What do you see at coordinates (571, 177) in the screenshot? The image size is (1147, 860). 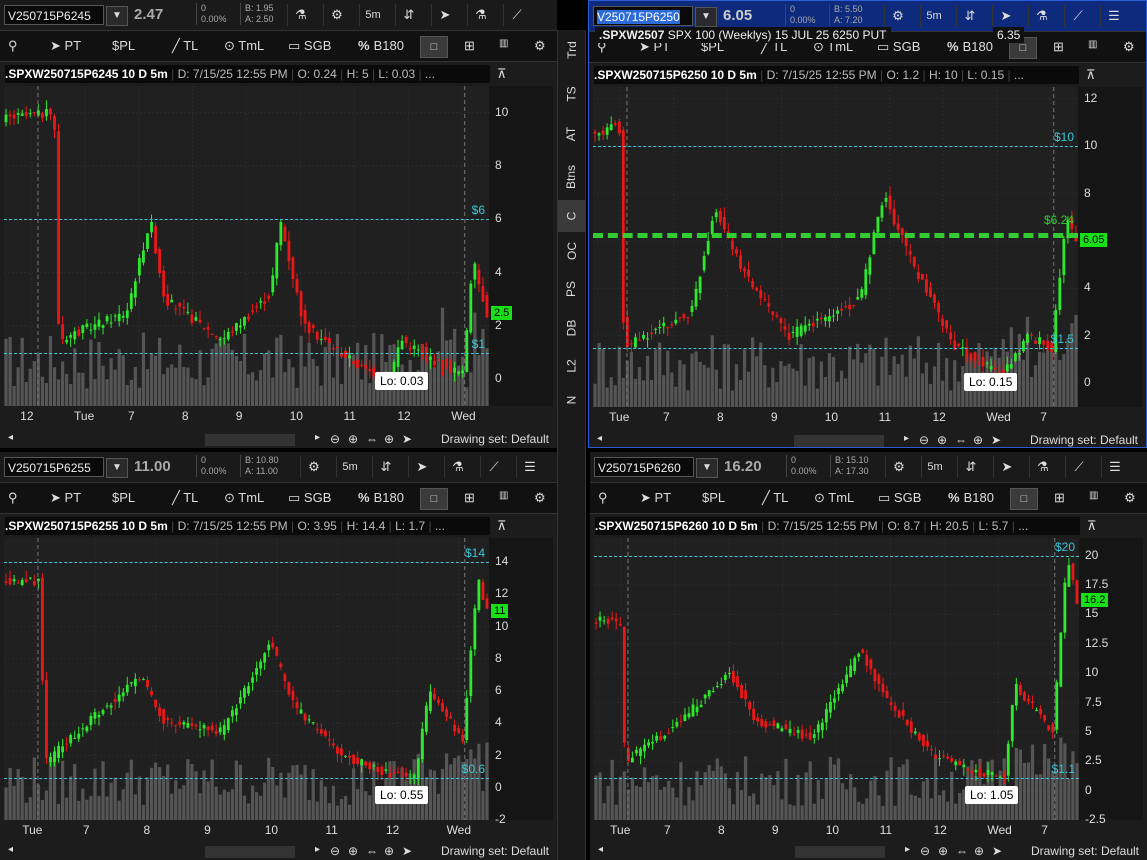 I see `sidebar-tab-btns: Btns` at bounding box center [571, 177].